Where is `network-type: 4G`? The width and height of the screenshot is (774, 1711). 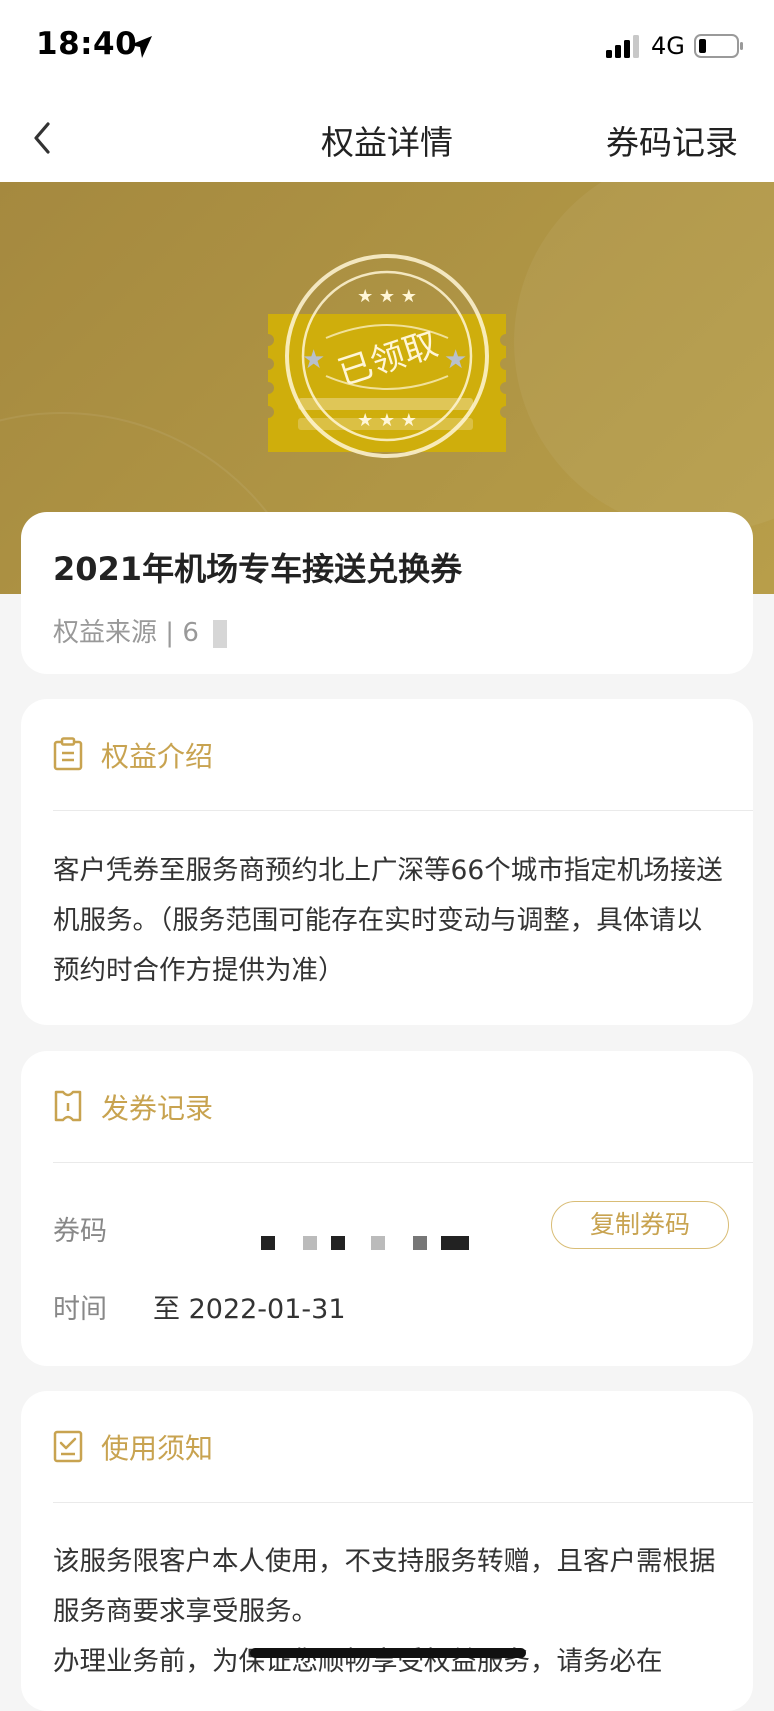 network-type: 4G is located at coordinates (668, 46).